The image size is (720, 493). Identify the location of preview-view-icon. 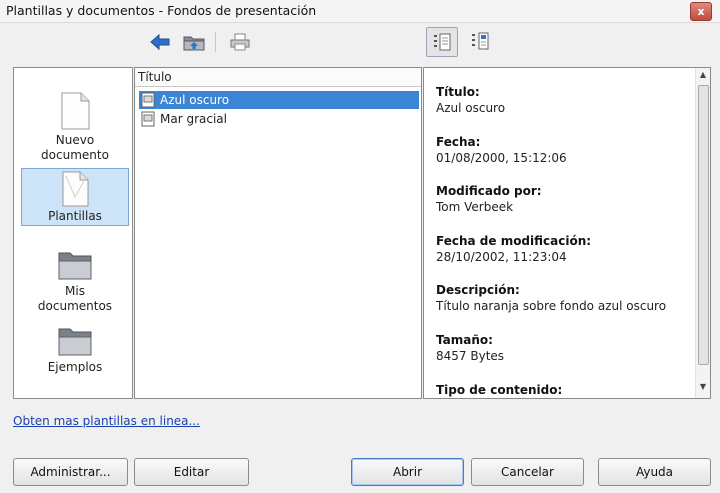
(442, 42).